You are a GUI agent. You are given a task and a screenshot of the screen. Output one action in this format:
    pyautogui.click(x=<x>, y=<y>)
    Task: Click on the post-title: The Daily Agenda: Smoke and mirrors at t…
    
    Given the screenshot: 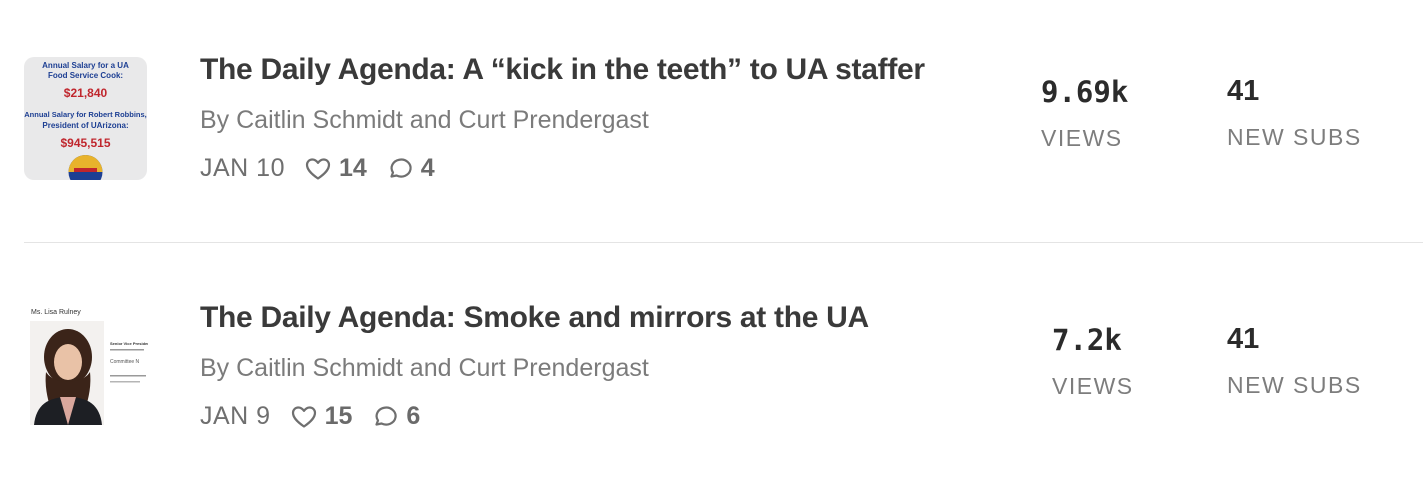 What is the action you would take?
    pyautogui.click(x=534, y=318)
    